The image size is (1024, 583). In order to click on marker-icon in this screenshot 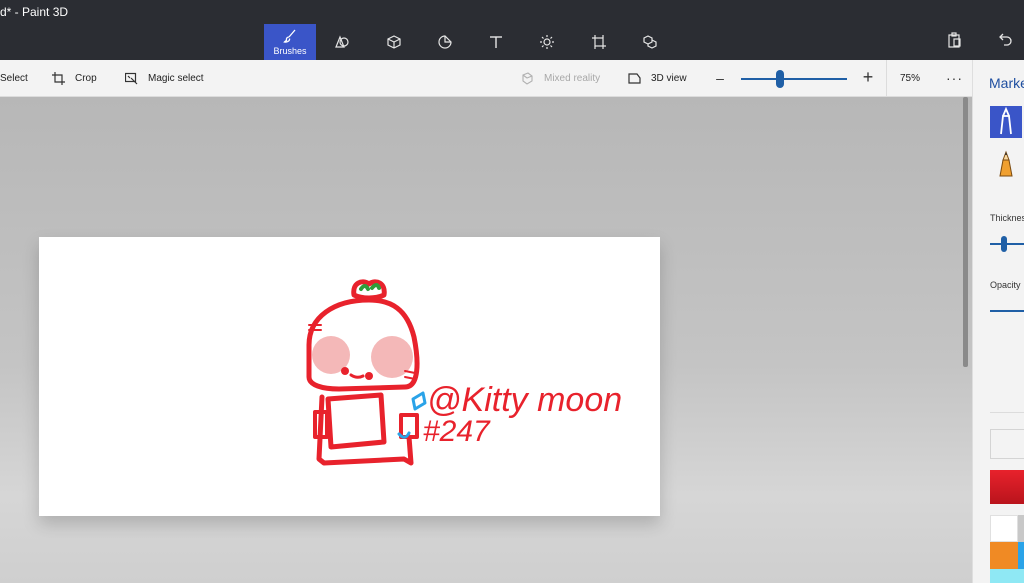, I will do `click(1006, 120)`.